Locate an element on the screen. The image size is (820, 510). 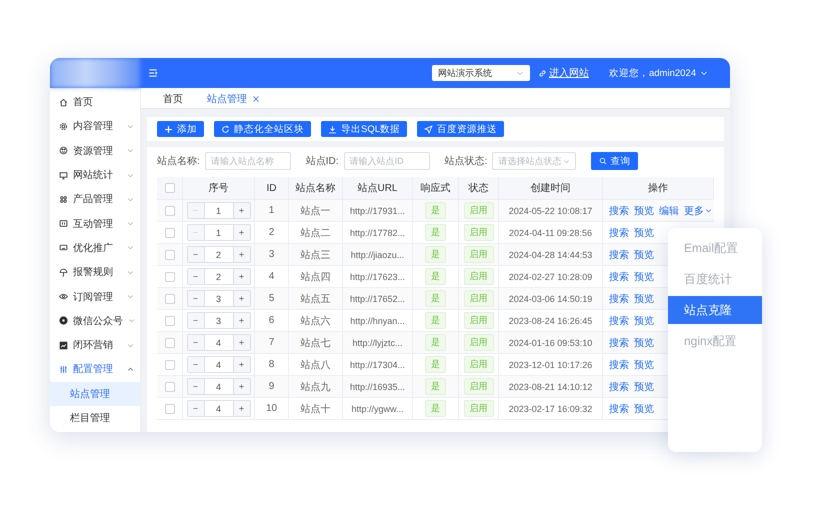
toolbar-button: 静态化全站区块 is located at coordinates (262, 129).